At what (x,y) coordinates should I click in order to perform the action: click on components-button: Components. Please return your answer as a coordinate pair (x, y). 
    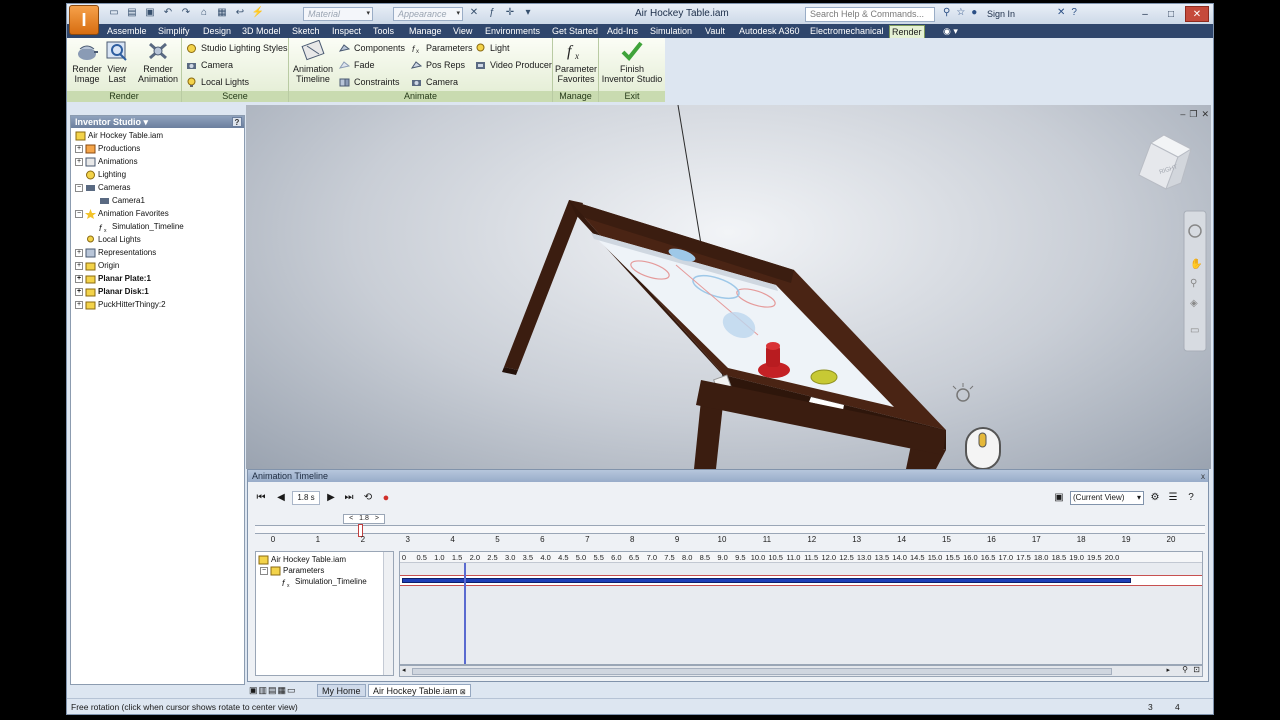
    Looking at the image, I should click on (372, 48).